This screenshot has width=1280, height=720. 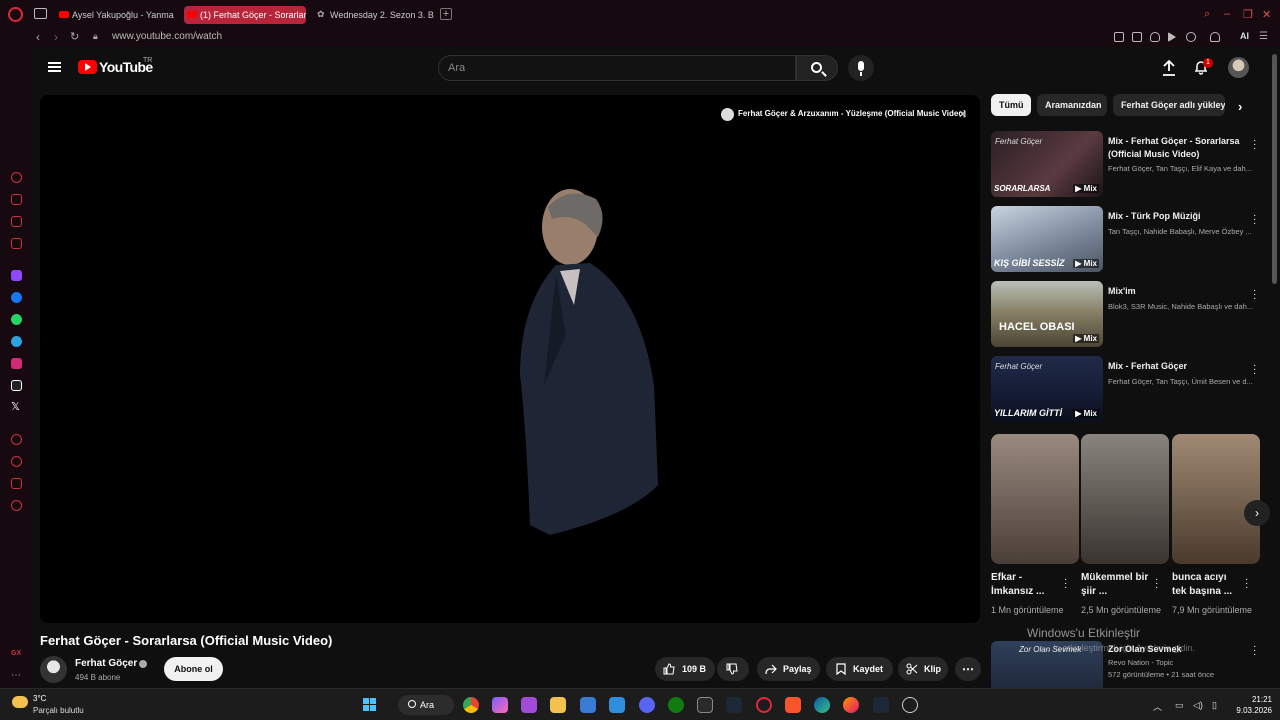 What do you see at coordinates (676, 705) in the screenshot?
I see `xbox-icon` at bounding box center [676, 705].